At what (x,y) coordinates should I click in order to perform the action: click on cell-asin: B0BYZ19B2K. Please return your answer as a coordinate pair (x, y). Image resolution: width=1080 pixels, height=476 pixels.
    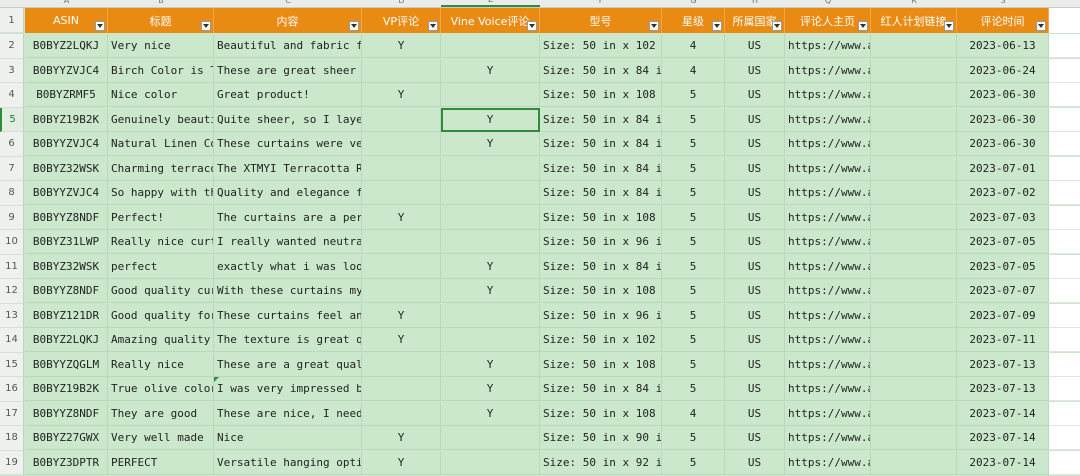
    Looking at the image, I should click on (66, 119).